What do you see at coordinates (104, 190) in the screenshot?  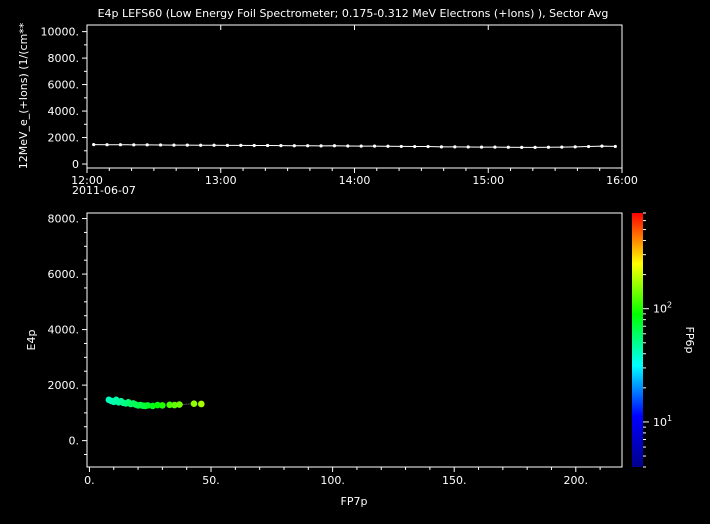 I see `date-label: 2011-06-07` at bounding box center [104, 190].